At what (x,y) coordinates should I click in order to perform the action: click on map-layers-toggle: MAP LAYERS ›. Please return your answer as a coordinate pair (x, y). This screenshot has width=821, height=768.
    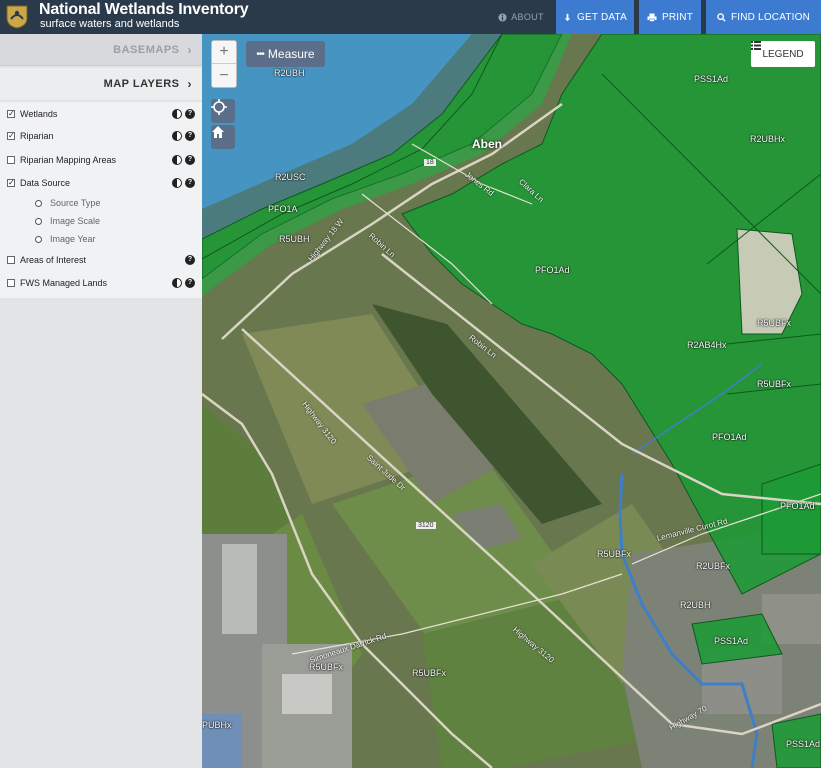
    Looking at the image, I should click on (101, 84).